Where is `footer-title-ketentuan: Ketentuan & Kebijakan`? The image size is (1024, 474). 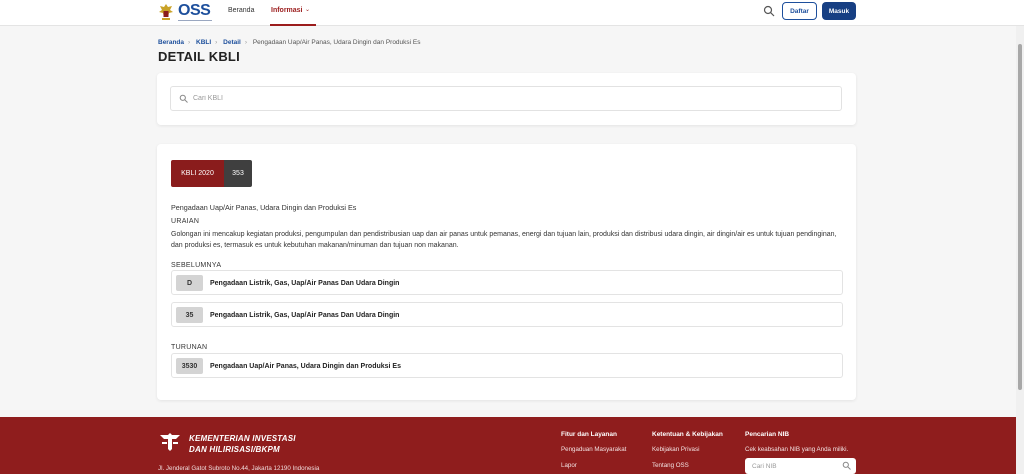
footer-title-ketentuan: Ketentuan & Kebijakan is located at coordinates (687, 434).